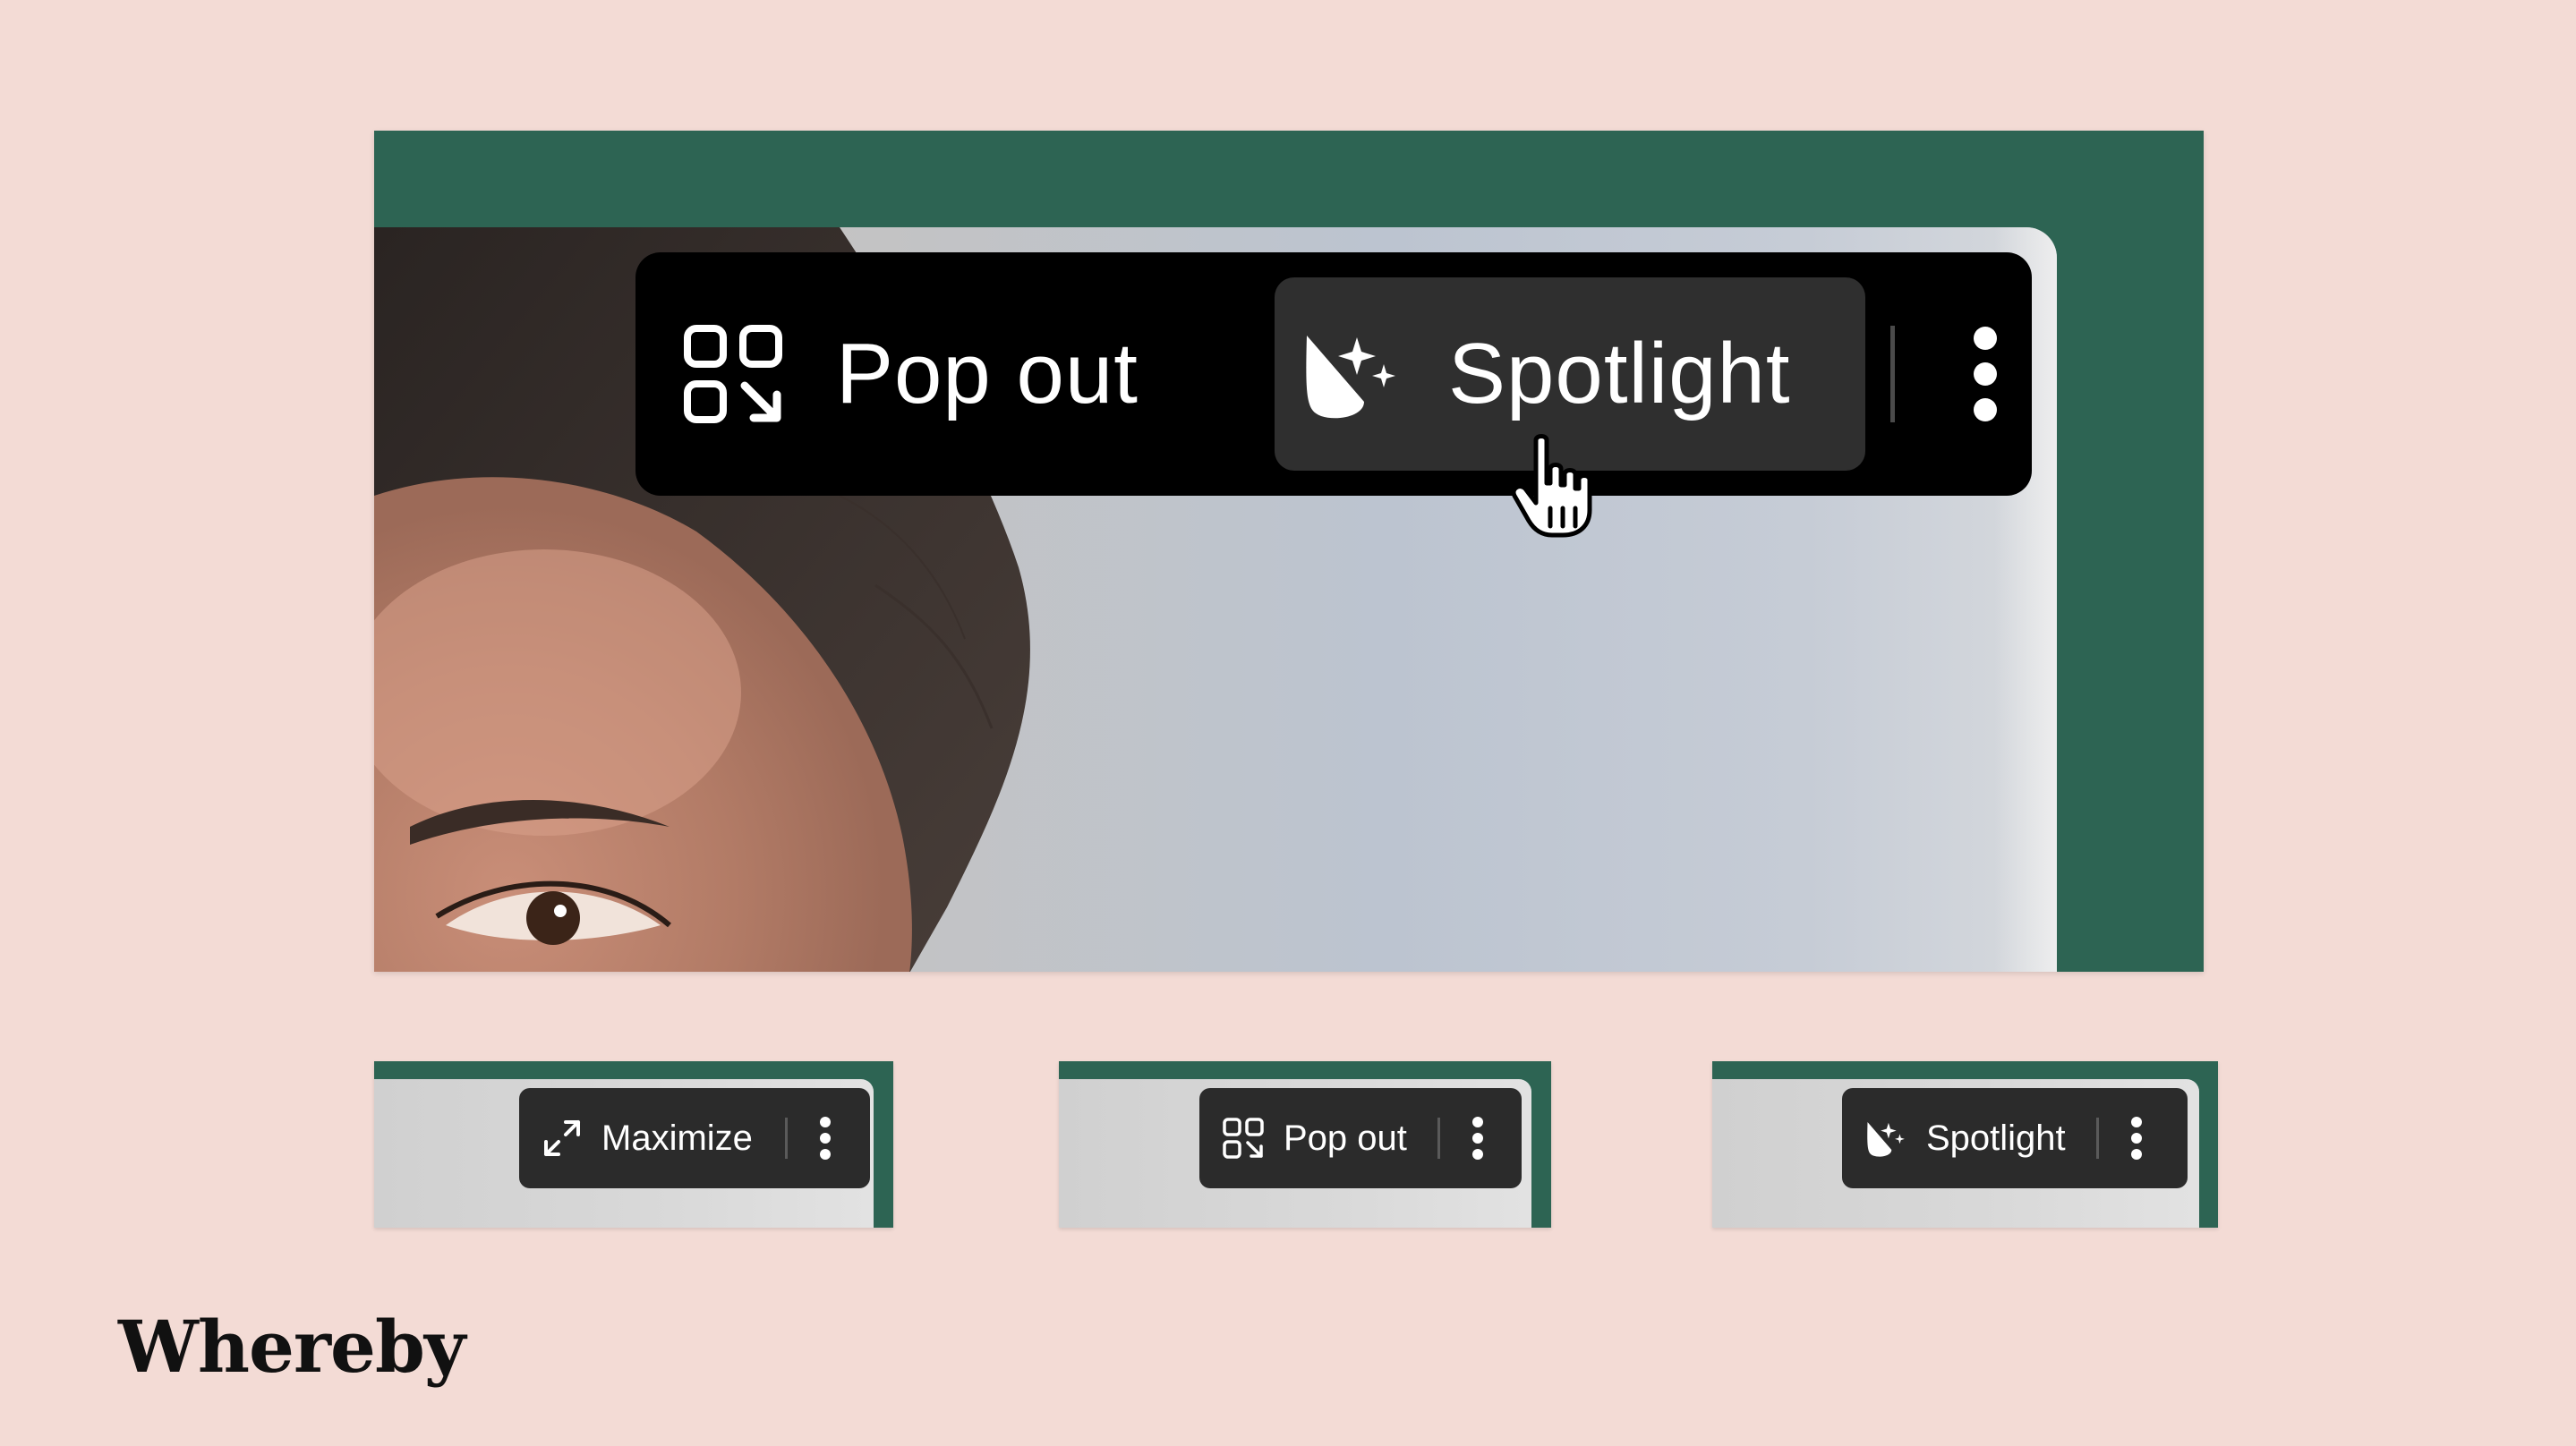 The height and width of the screenshot is (1446, 2576). I want to click on hand-pointer-cursor-icon, so click(1551, 486).